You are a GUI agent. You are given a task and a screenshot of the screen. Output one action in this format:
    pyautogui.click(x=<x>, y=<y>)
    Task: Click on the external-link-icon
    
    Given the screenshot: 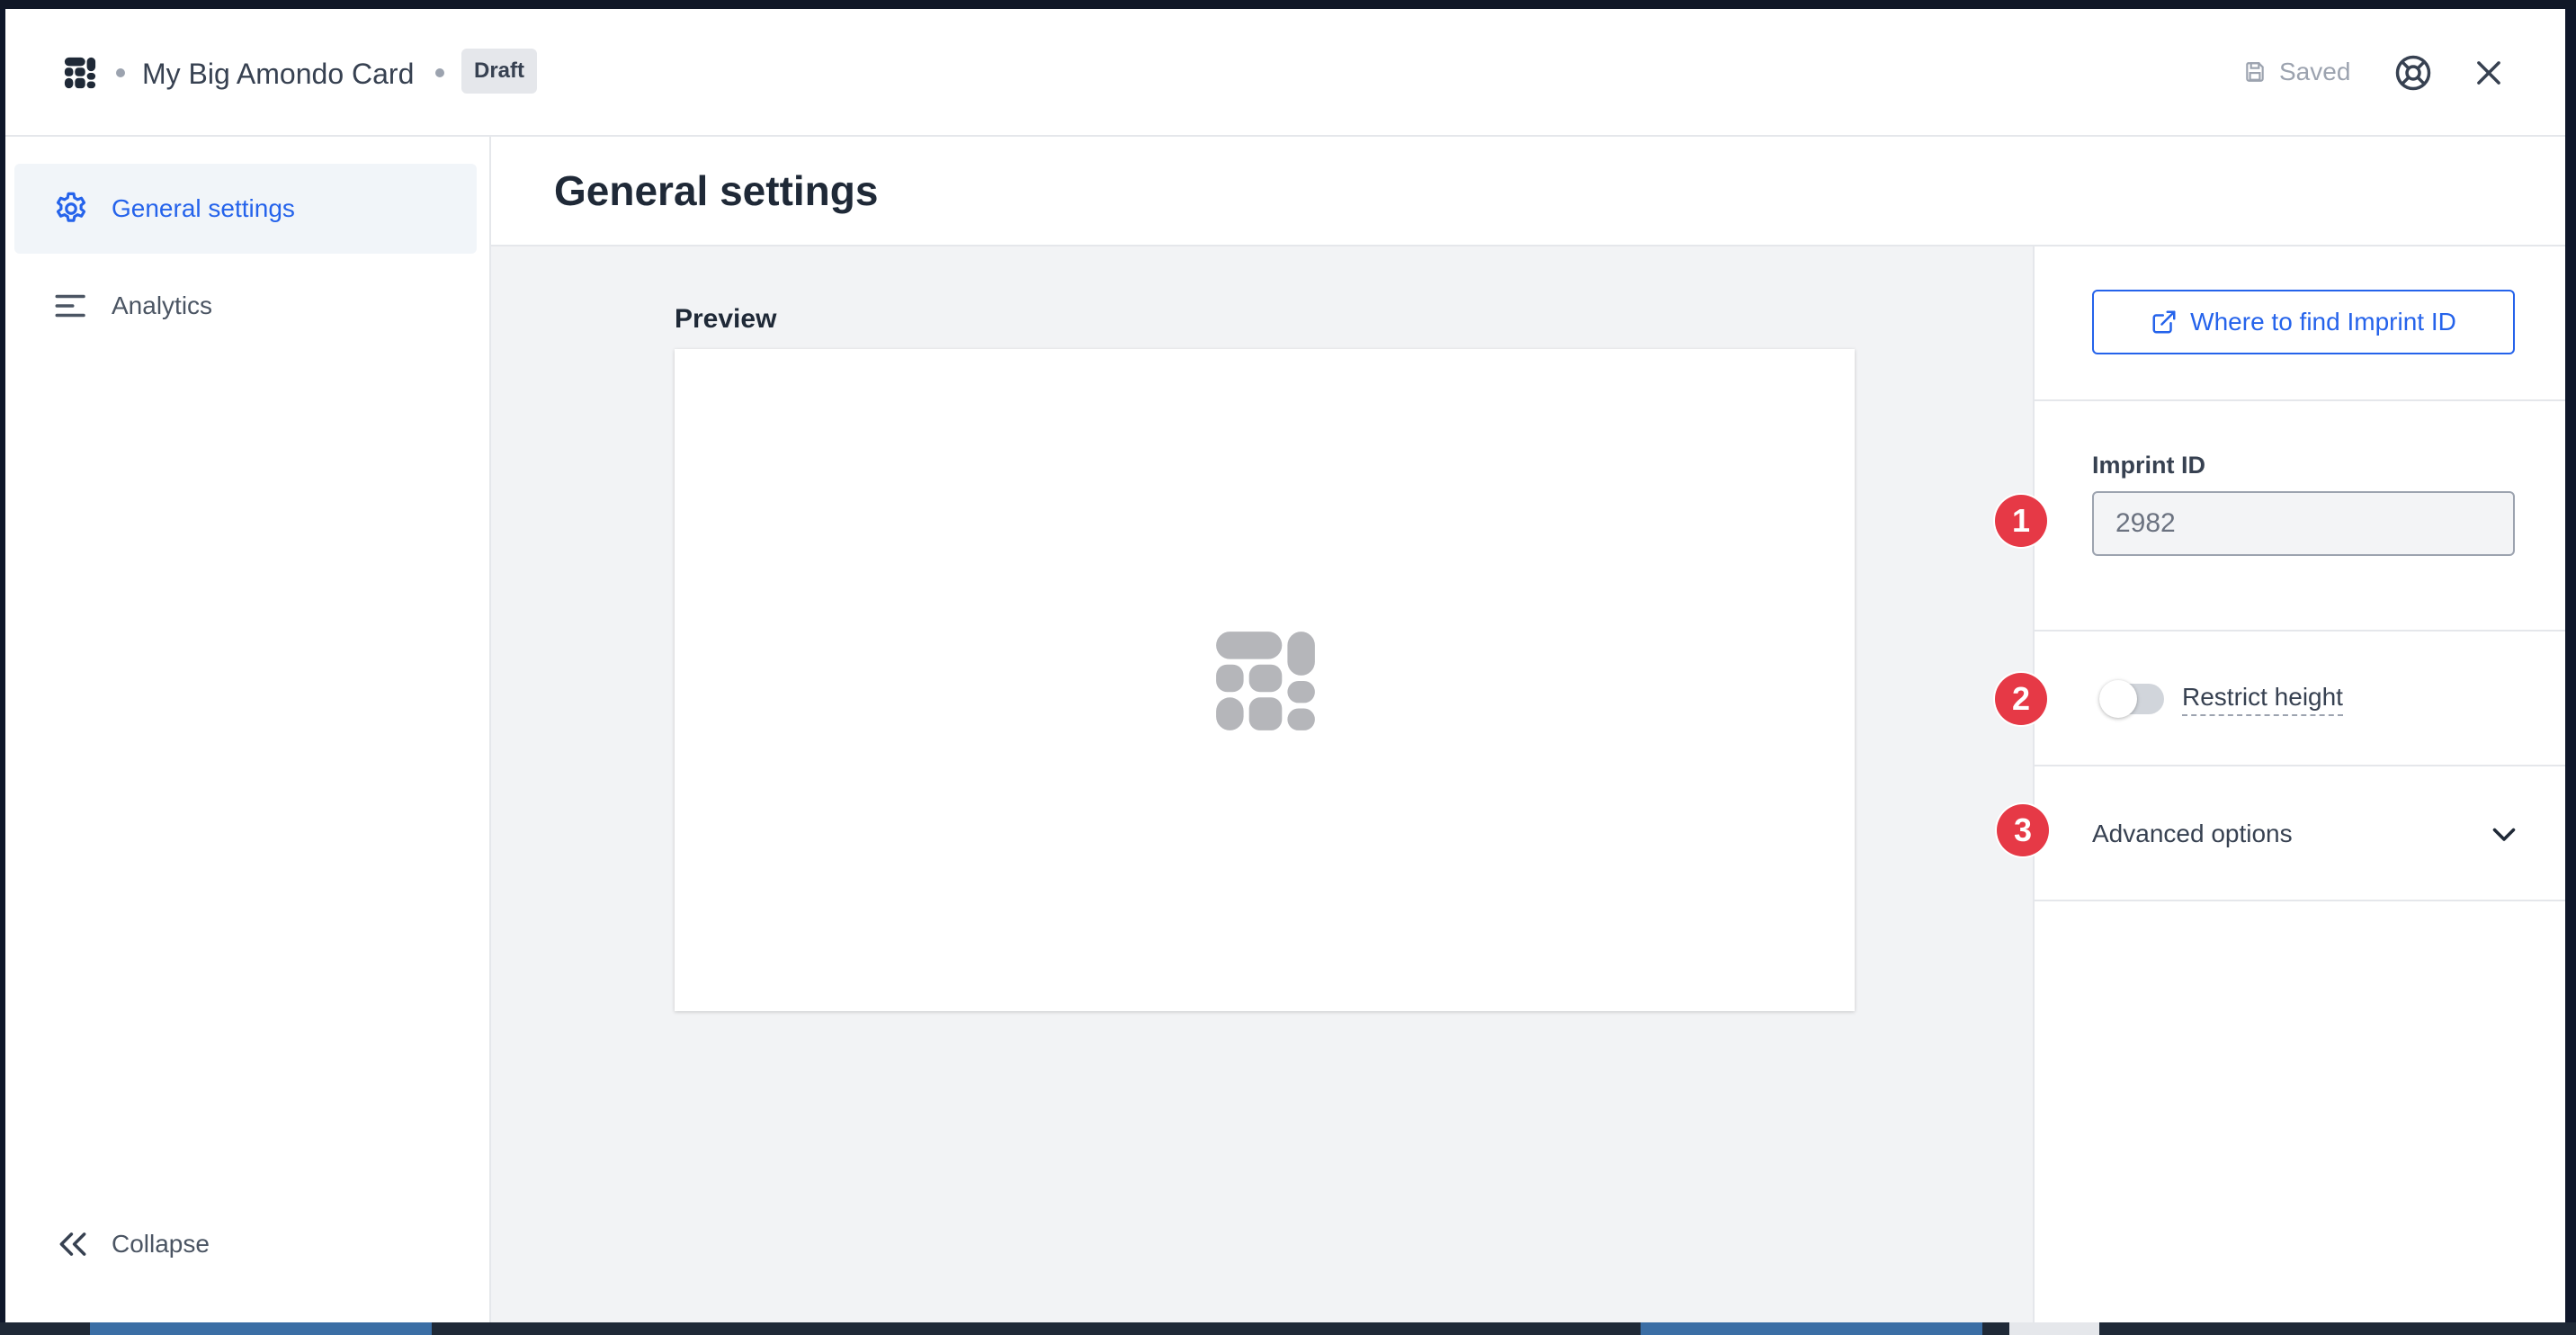 What is the action you would take?
    pyautogui.click(x=2164, y=322)
    